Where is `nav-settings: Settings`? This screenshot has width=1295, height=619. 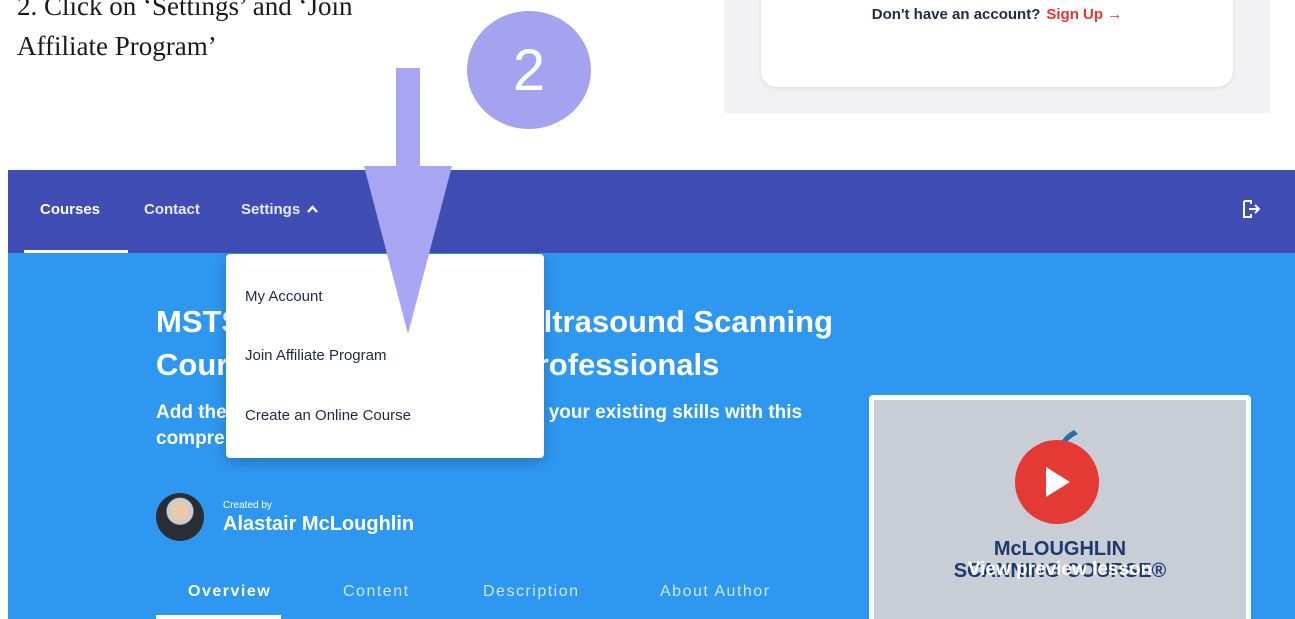 nav-settings: Settings is located at coordinates (280, 209).